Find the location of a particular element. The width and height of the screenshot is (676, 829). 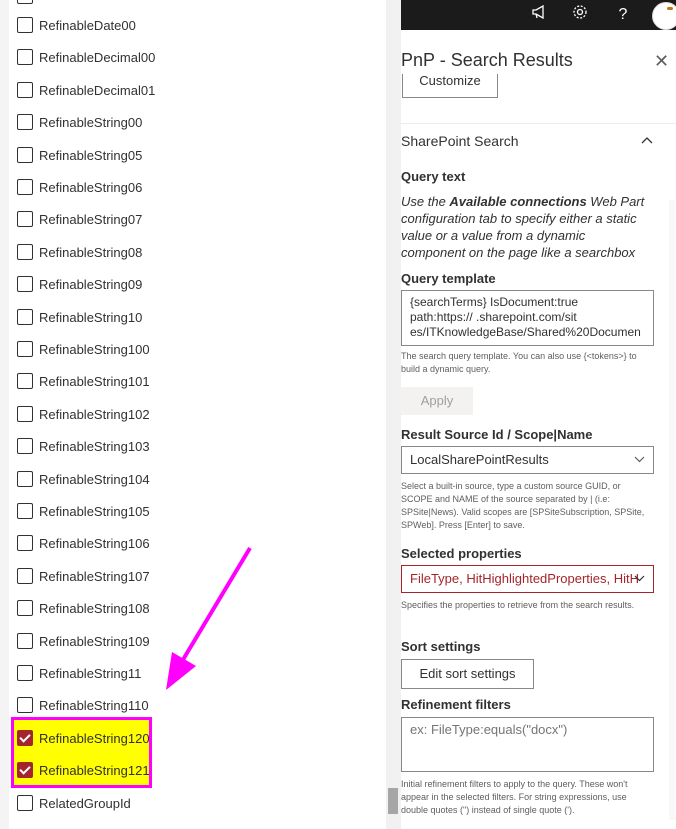

list-item: RefinableString100 is located at coordinates (197, 352).